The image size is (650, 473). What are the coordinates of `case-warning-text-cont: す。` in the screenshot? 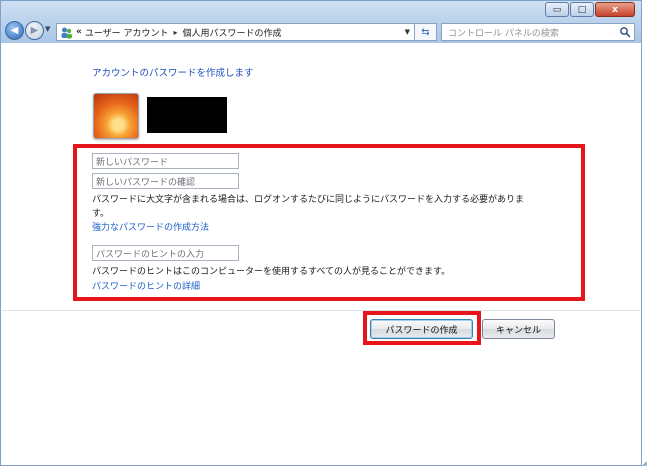 It's located at (101, 214).